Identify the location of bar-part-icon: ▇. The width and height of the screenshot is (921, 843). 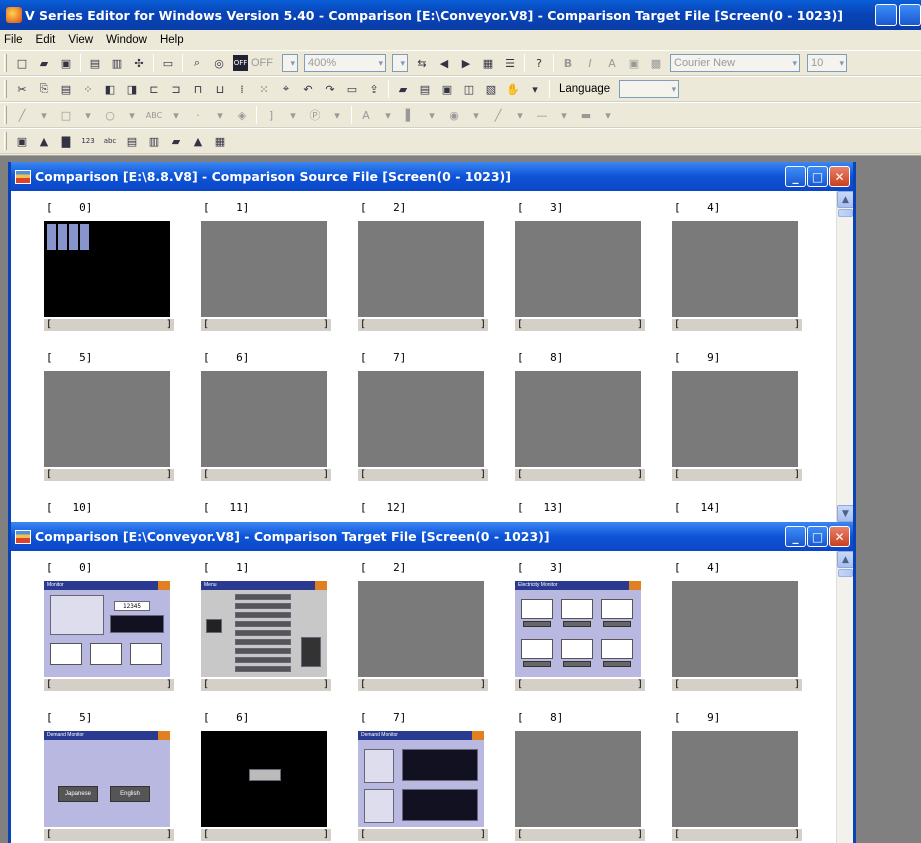
(66, 141).